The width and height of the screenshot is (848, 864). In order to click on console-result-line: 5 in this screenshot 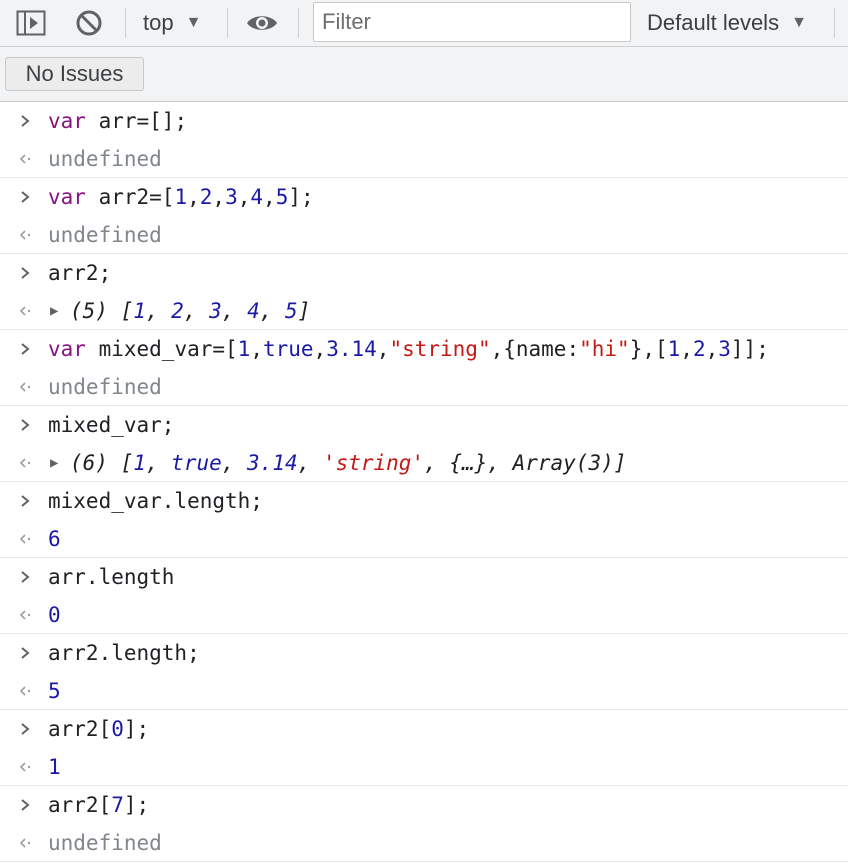, I will do `click(424, 690)`.